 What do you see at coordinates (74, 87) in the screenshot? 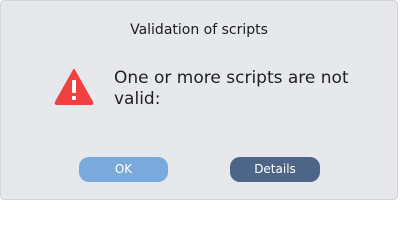
I see `warning-icon` at bounding box center [74, 87].